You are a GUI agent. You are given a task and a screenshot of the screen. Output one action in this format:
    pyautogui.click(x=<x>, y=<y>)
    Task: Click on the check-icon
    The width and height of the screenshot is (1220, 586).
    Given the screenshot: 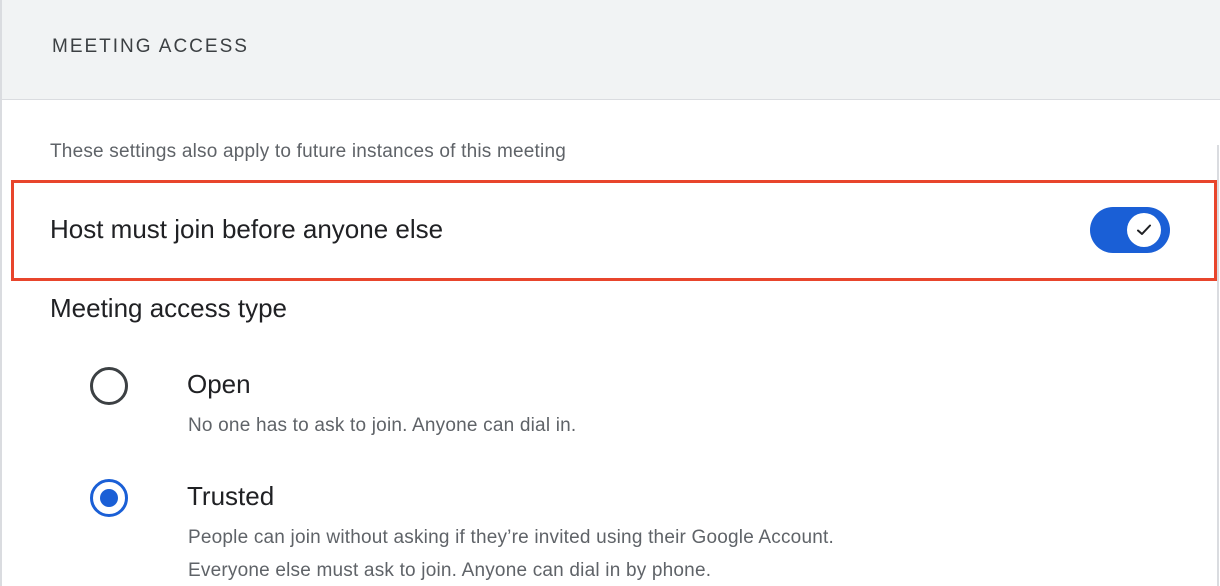 What is the action you would take?
    pyautogui.click(x=1144, y=229)
    